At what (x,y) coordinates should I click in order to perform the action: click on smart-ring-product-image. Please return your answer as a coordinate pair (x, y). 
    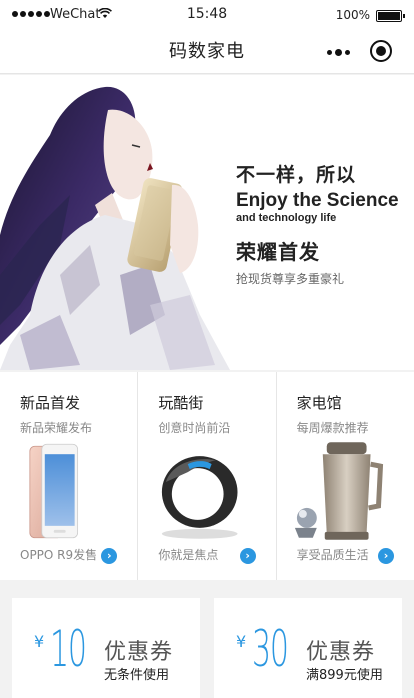
    Looking at the image, I should click on (200, 497).